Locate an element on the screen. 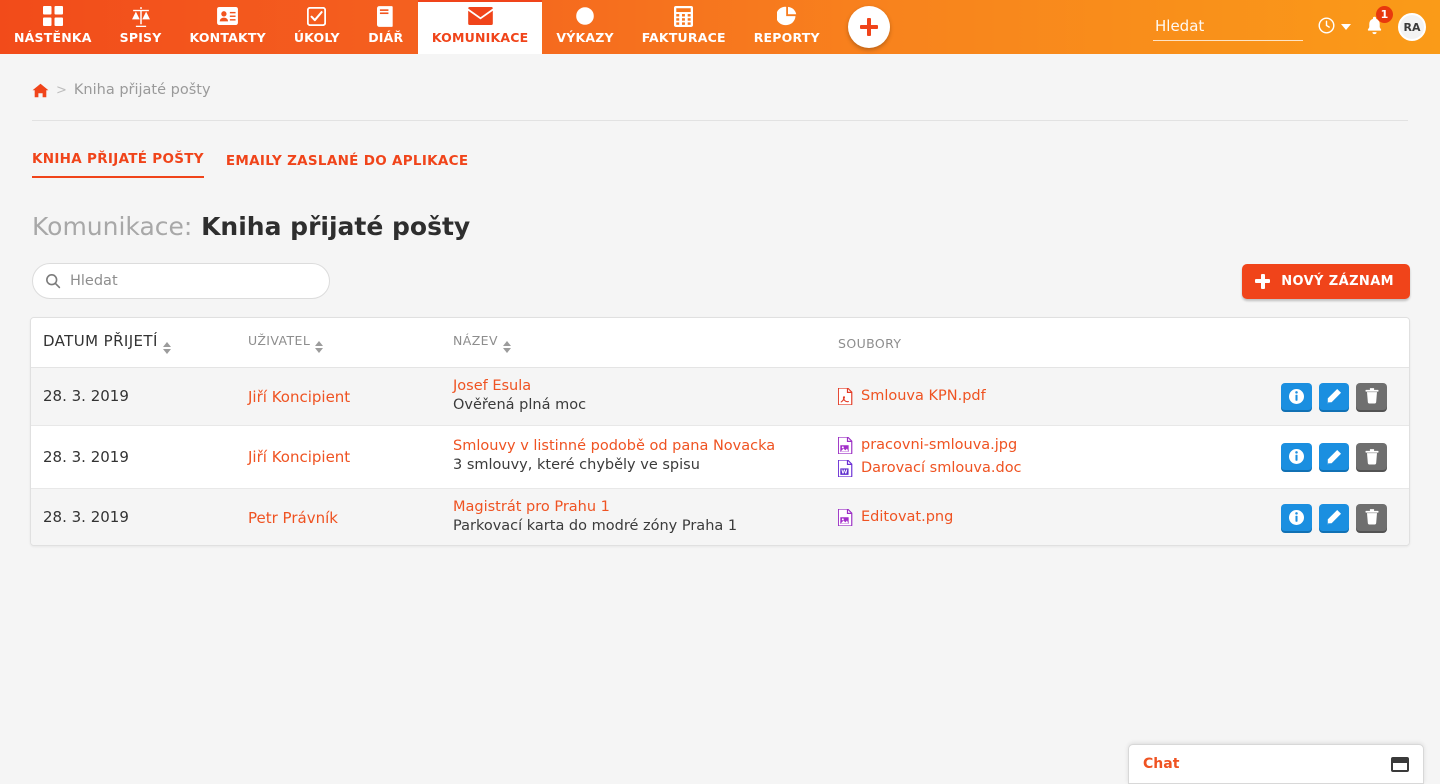 Image resolution: width=1440 pixels, height=784 pixels. record-title-link: Josef Esula is located at coordinates (634, 386).